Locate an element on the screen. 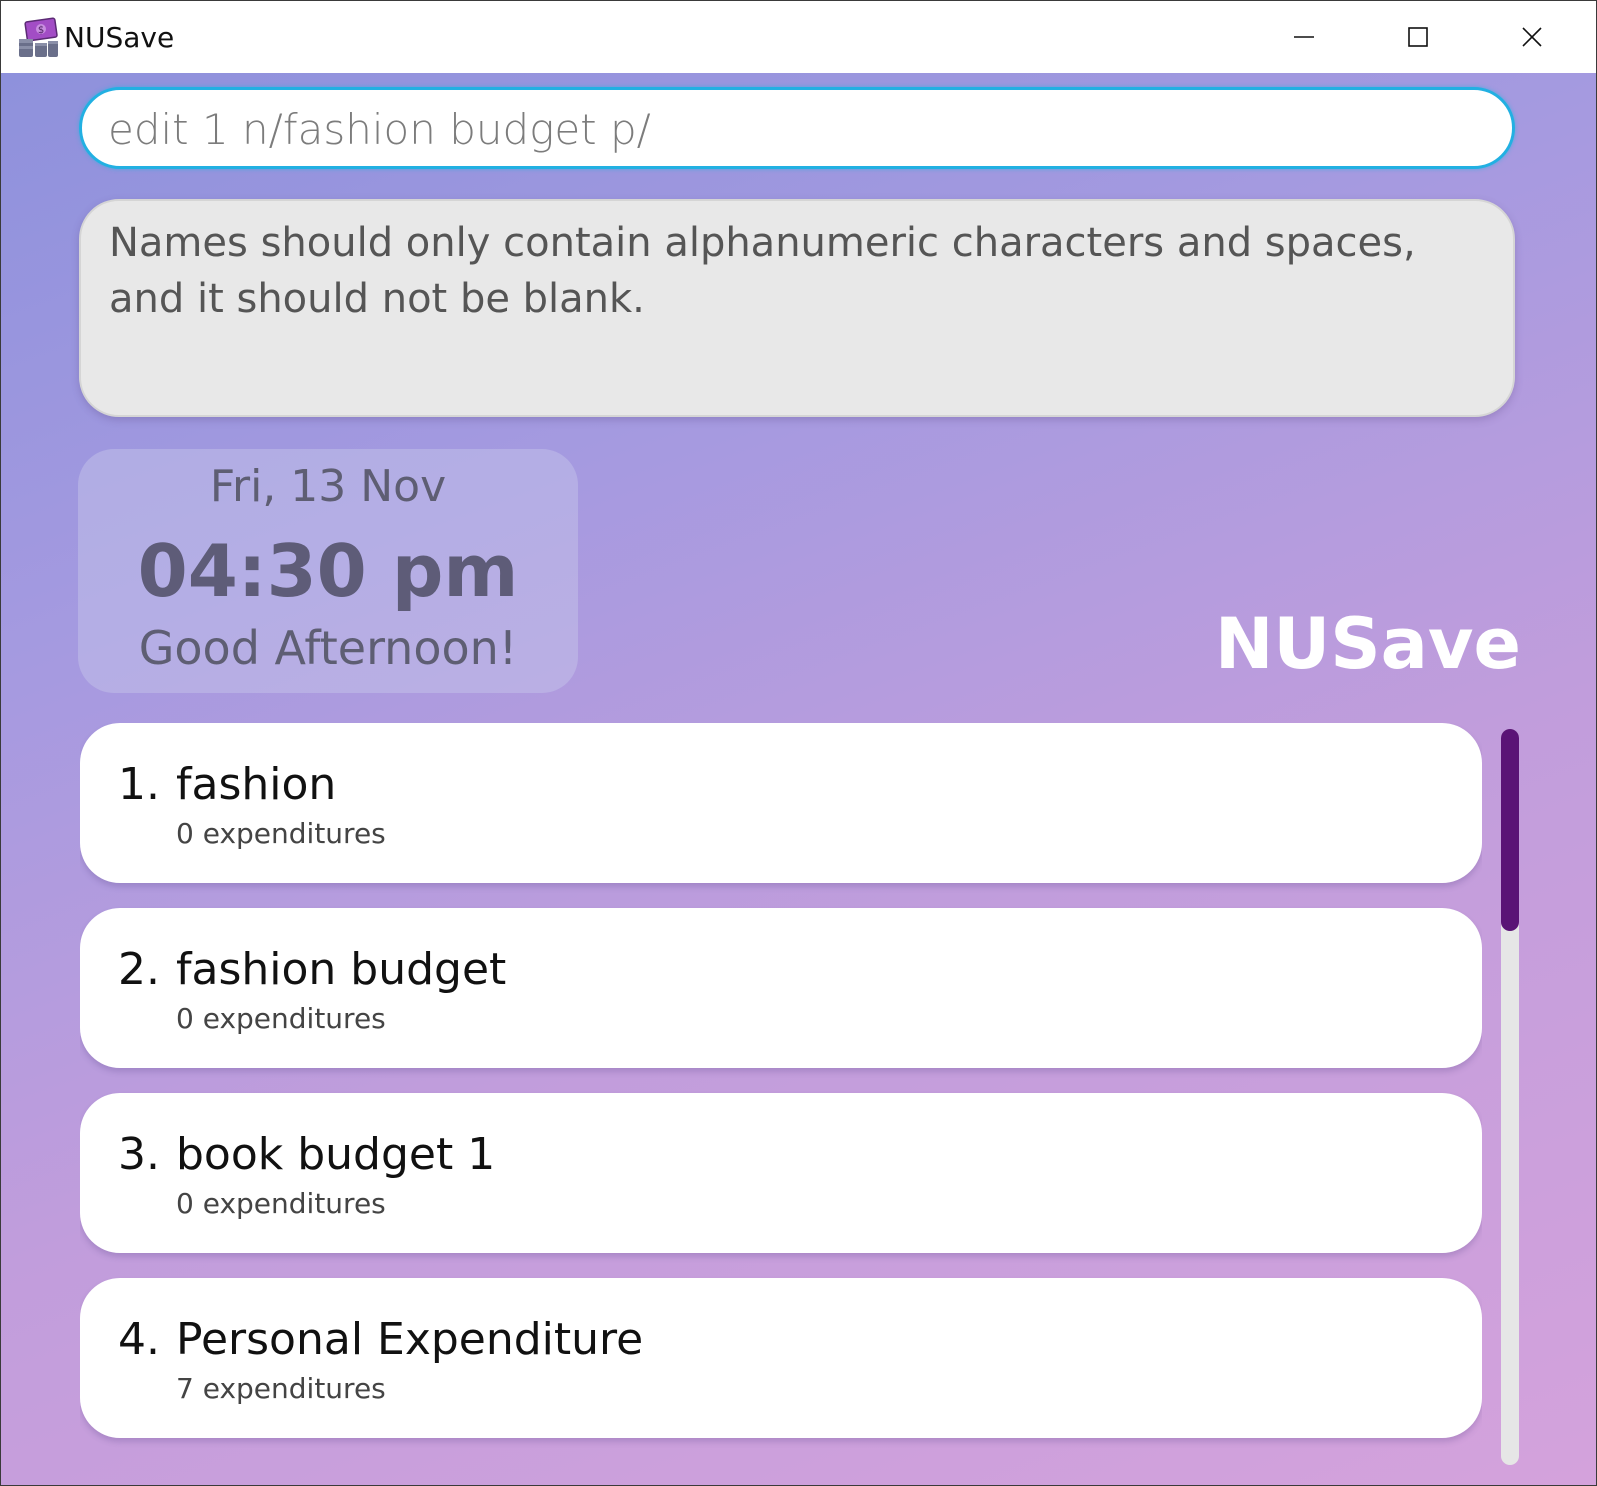  title-bar: $ NUSave is located at coordinates (798, 37).